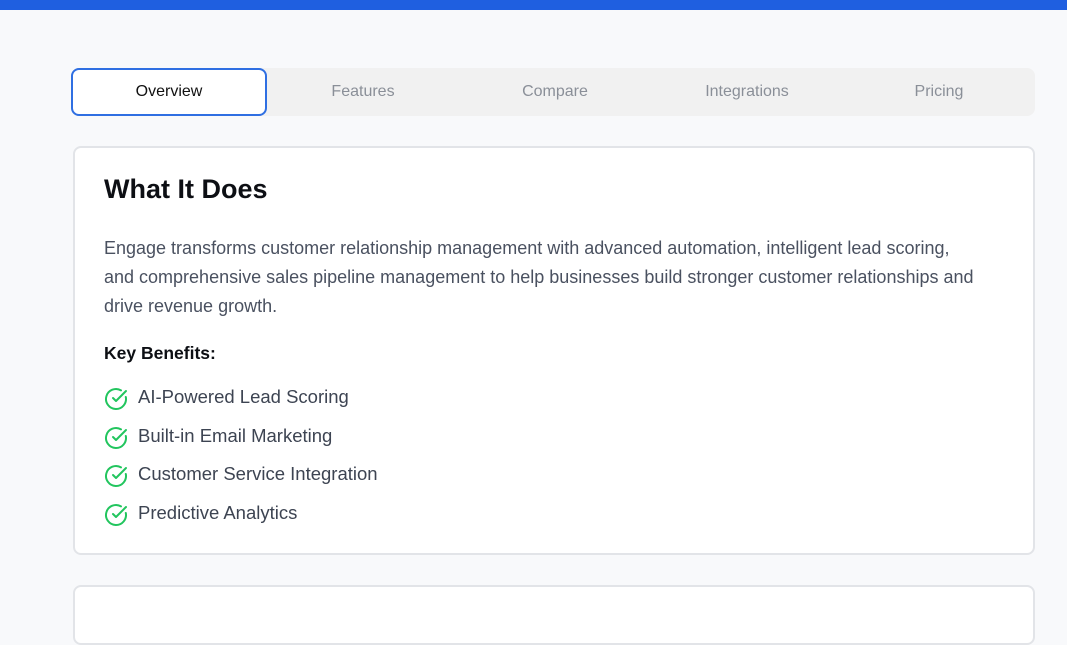 Image resolution: width=1067 pixels, height=645 pixels. What do you see at coordinates (939, 92) in the screenshot?
I see `tab-pricing: Pricing` at bounding box center [939, 92].